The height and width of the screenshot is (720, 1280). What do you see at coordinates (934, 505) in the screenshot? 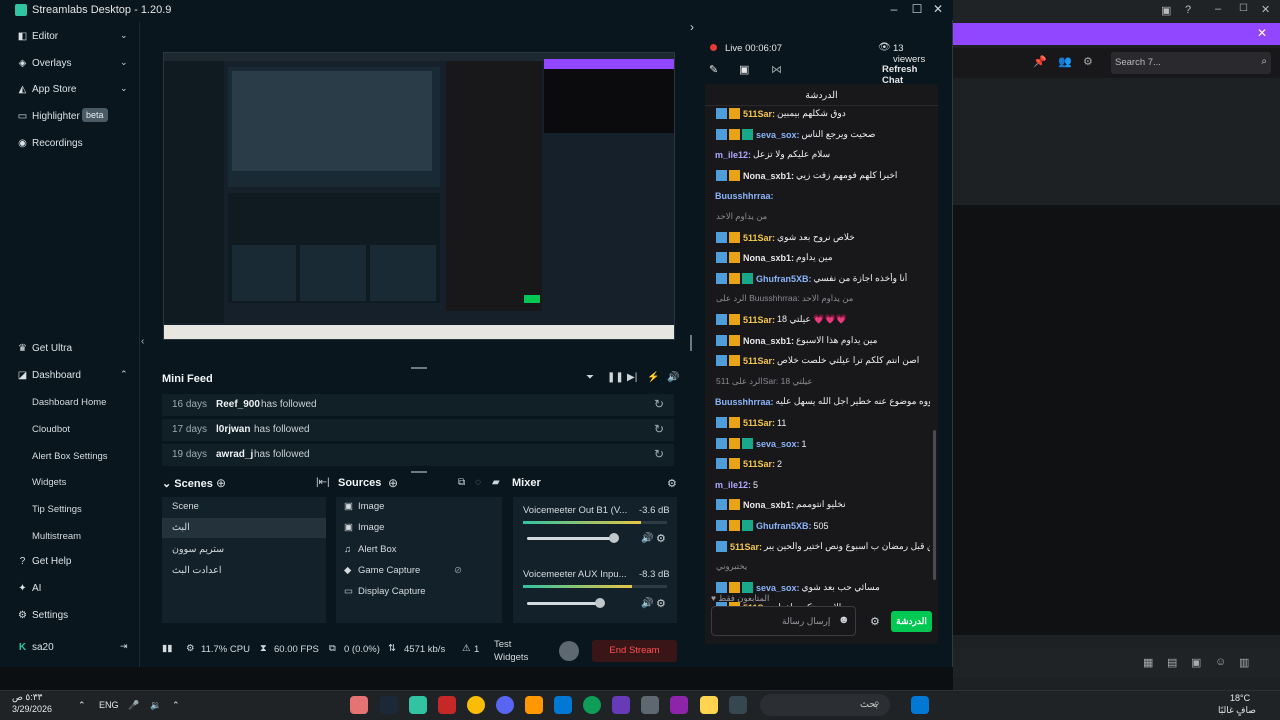
I see `chat-scrollbar` at bounding box center [934, 505].